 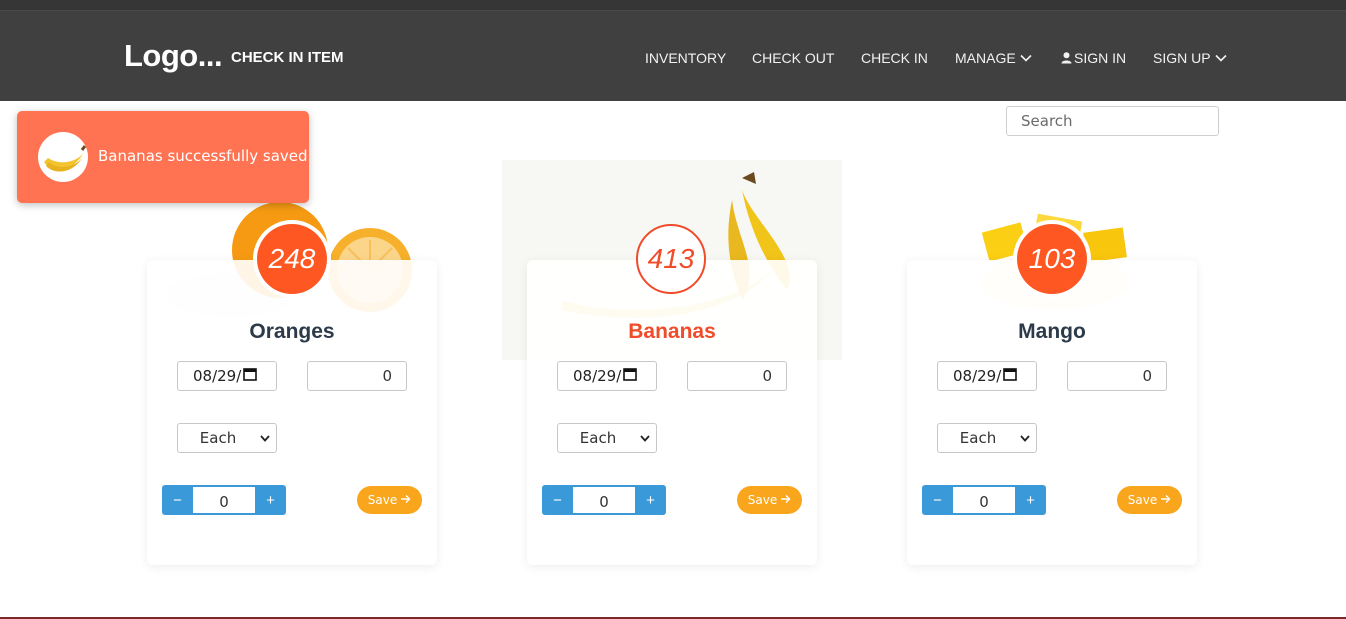 I want to click on count-badge-bananas: 413, so click(x=671, y=259).